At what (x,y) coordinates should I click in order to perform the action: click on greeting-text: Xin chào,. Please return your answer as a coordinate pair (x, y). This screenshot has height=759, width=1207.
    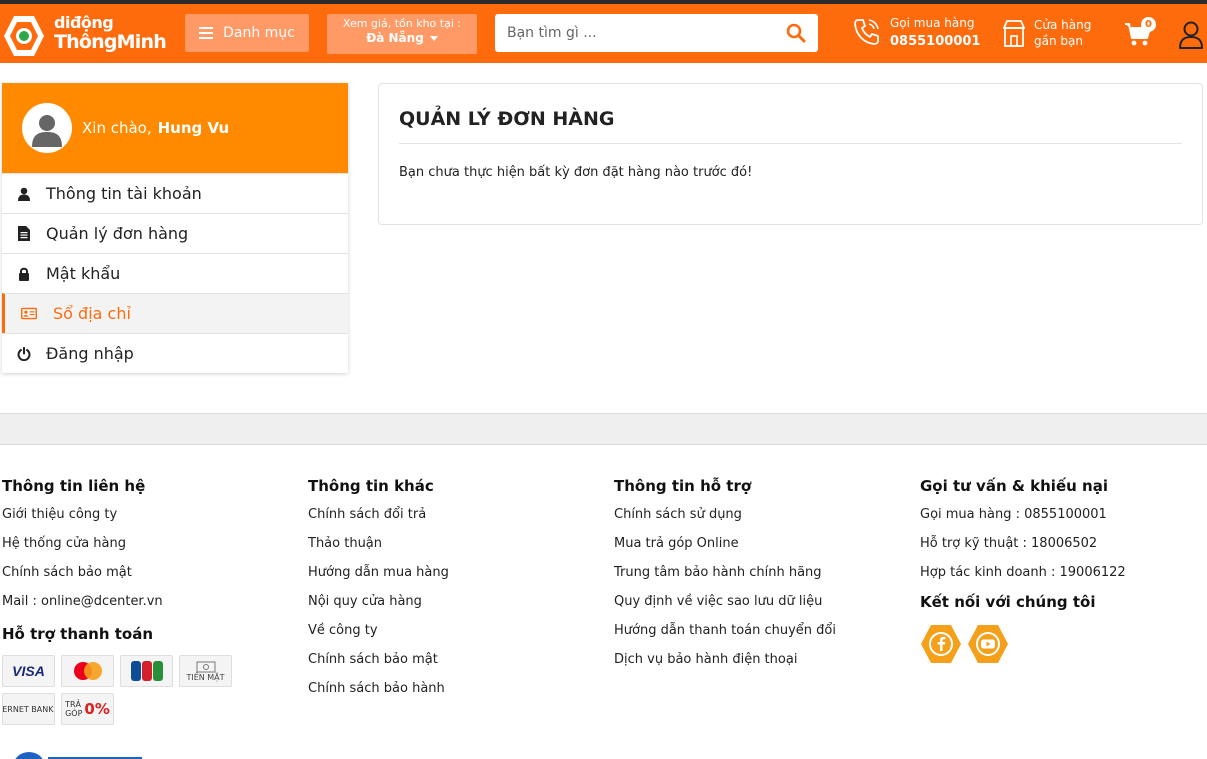
    Looking at the image, I should click on (117, 128).